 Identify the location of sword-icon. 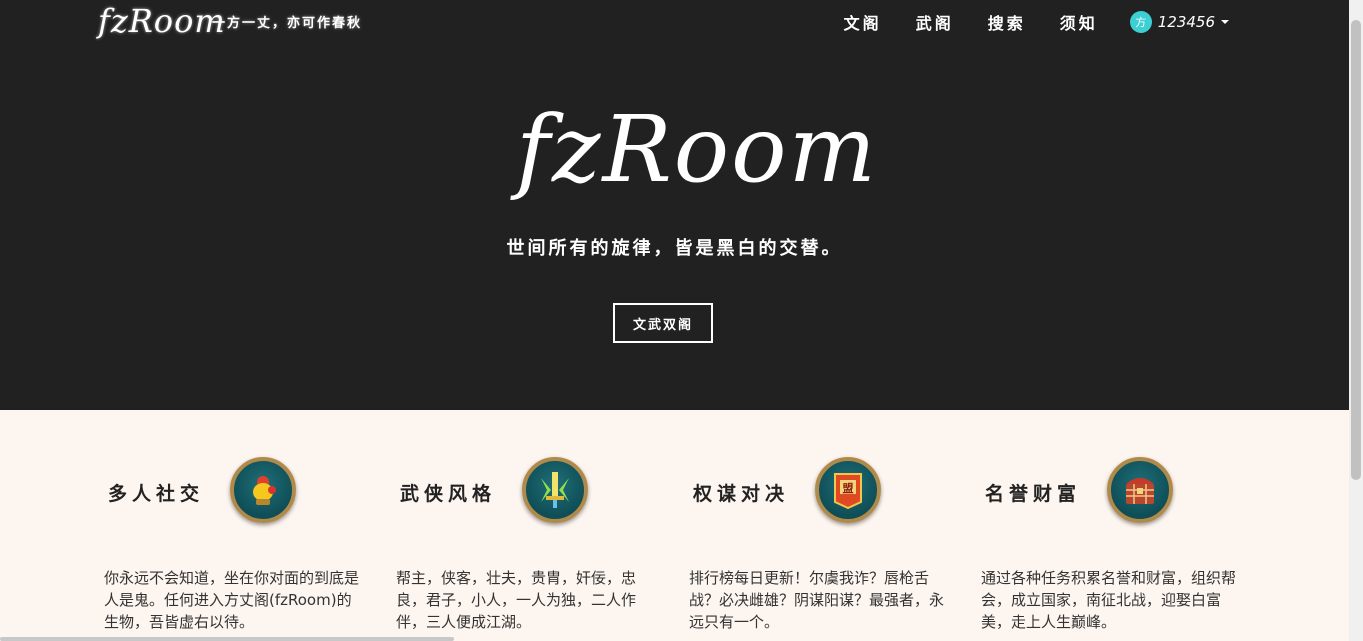
(555, 490).